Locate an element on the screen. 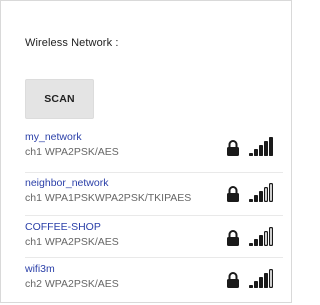  network-detail: ch2 WPA2PSK/AES is located at coordinates (72, 284).